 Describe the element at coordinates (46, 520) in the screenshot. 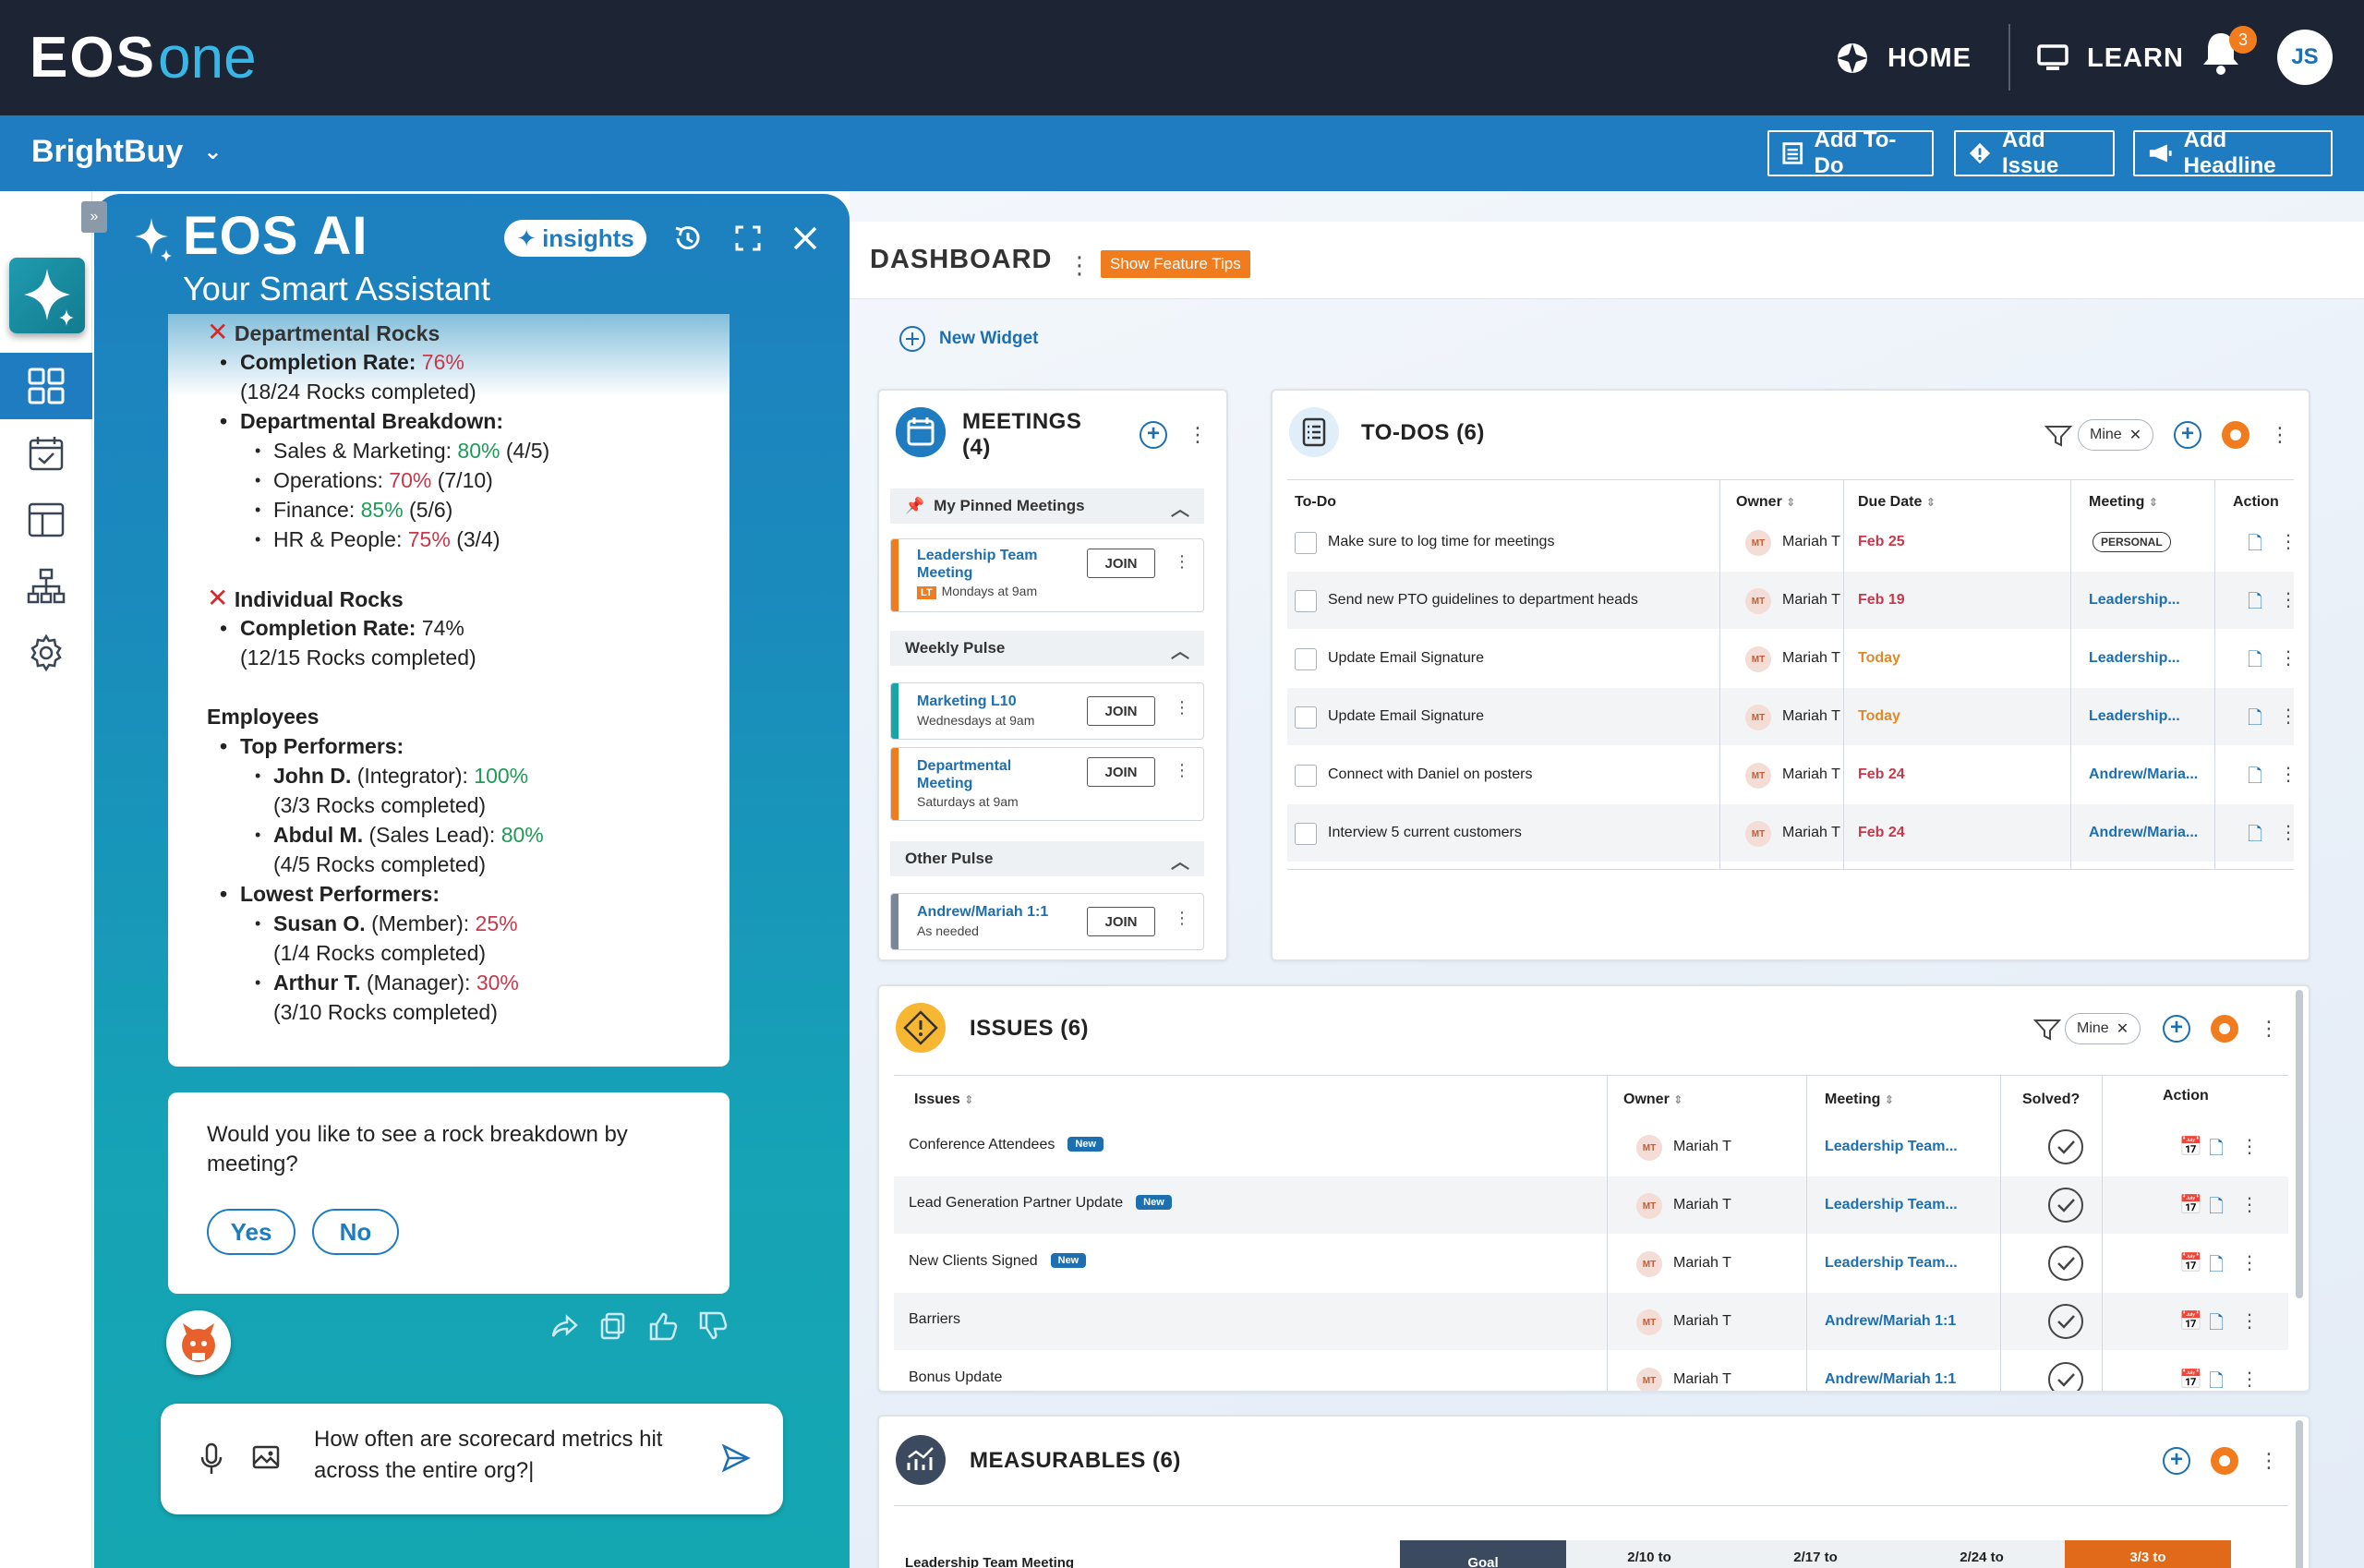

I see `sidebar-item-layout` at that location.